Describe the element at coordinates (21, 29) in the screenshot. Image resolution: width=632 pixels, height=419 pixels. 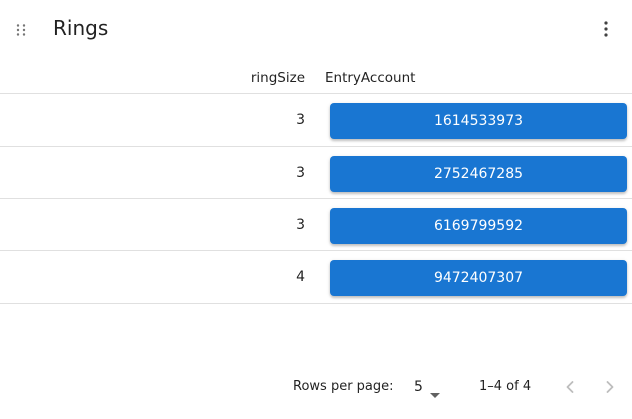
I see `drag-handle-icon` at that location.